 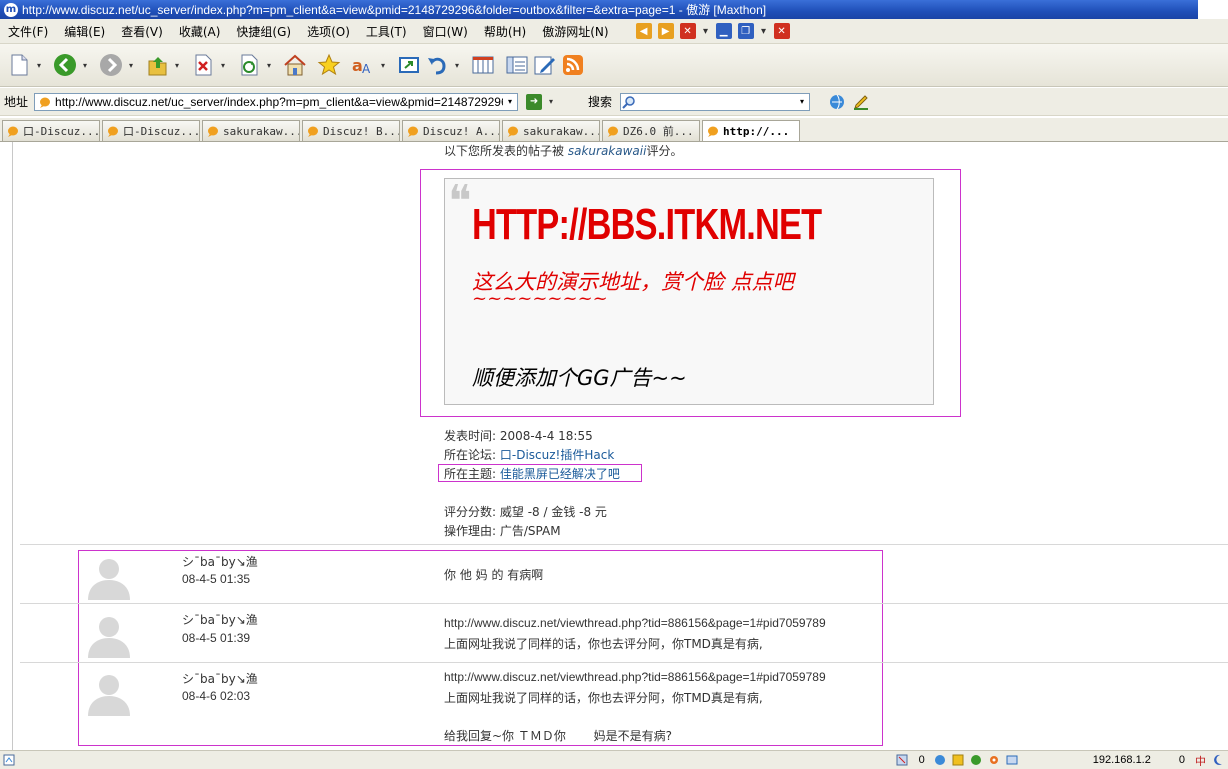 I want to click on moon-icon, so click(x=1219, y=760).